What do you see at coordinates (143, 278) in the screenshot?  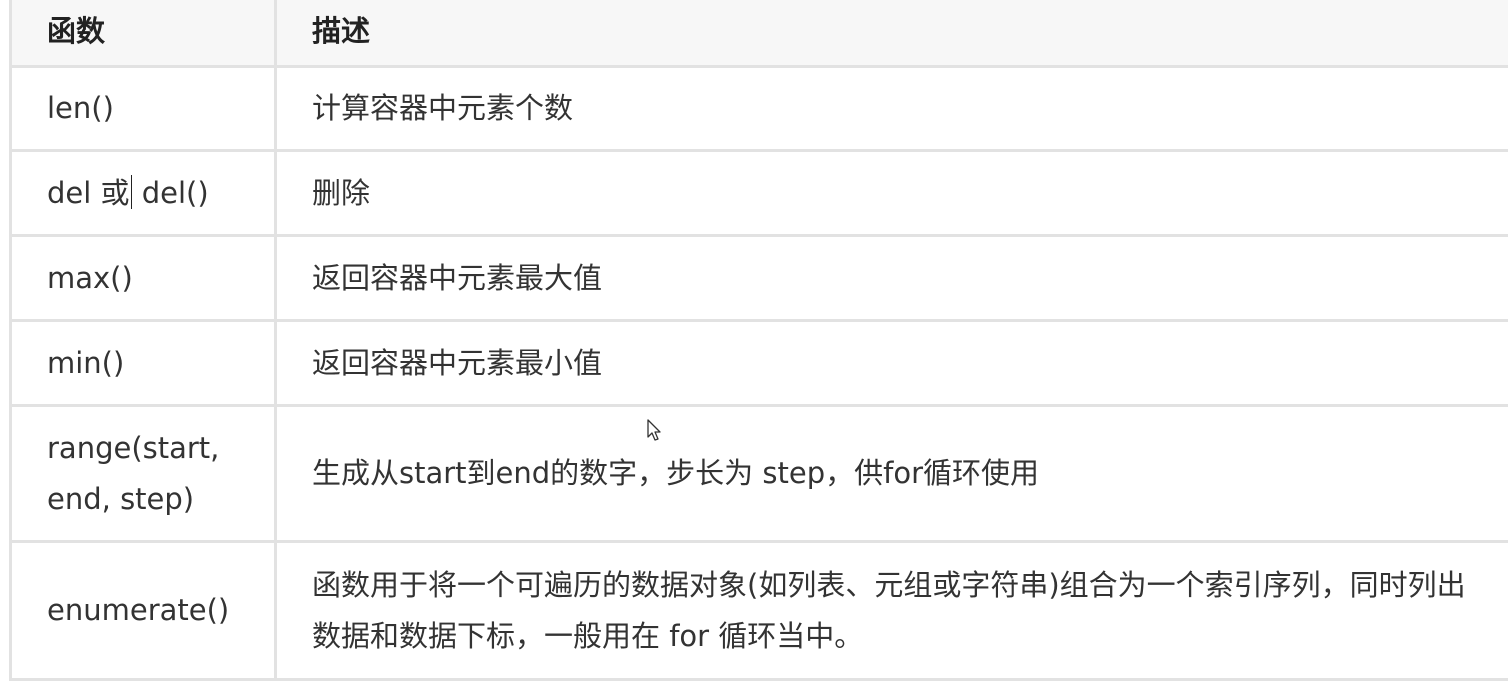 I see `function-cell: max()` at bounding box center [143, 278].